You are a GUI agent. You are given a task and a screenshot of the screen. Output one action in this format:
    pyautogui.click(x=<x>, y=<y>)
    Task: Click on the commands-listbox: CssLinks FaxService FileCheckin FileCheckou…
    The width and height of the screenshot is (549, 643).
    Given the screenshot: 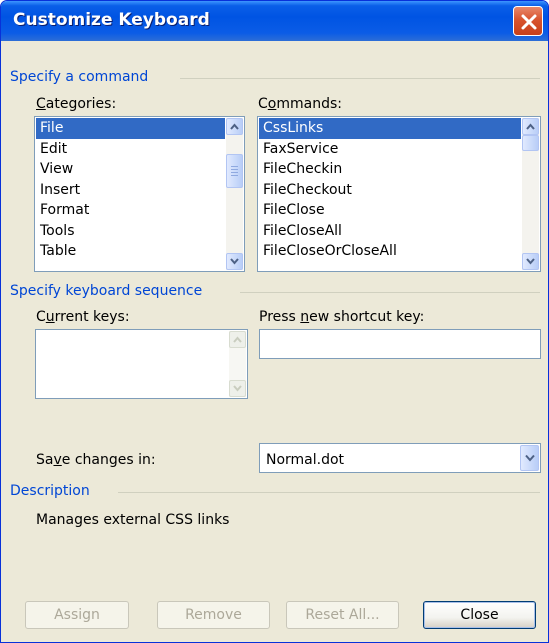 What is the action you would take?
    pyautogui.click(x=399, y=194)
    